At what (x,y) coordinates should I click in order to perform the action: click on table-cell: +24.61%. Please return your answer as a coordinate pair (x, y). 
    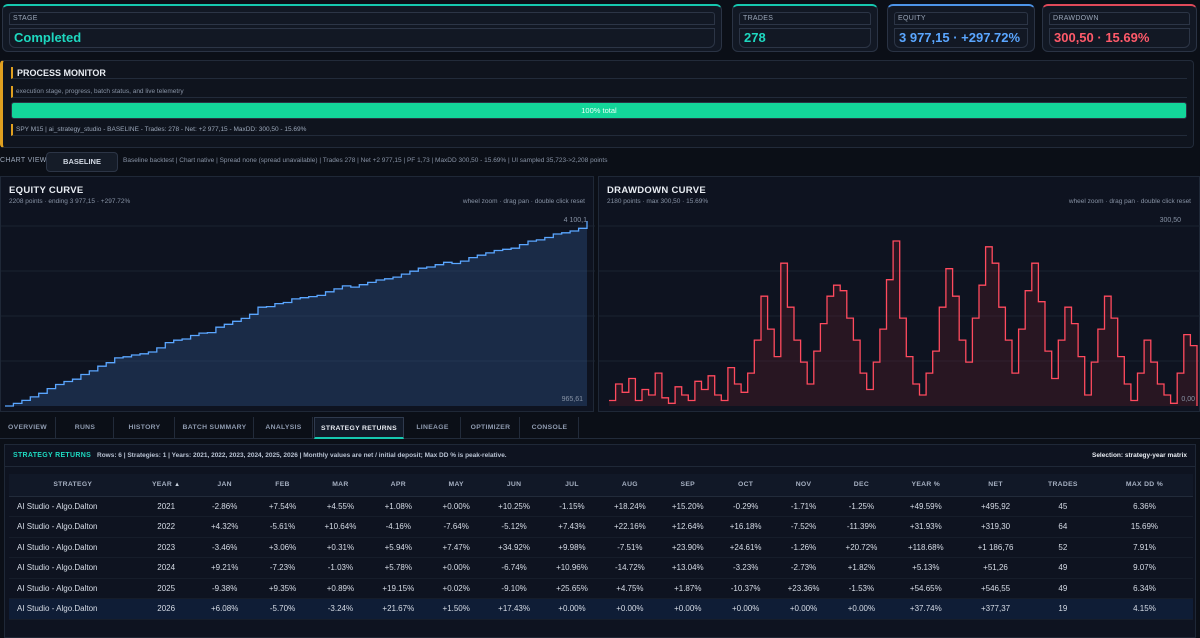
    Looking at the image, I should click on (745, 547).